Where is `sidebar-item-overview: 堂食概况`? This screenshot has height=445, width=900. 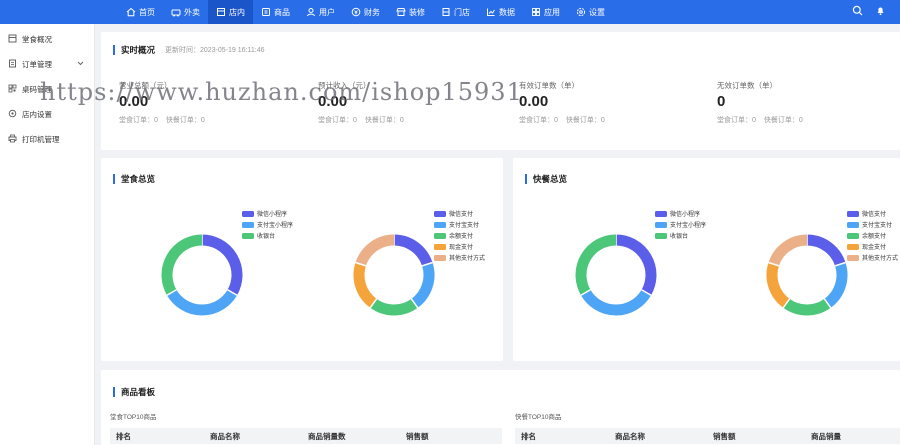 sidebar-item-overview: 堂食概况 is located at coordinates (47, 39).